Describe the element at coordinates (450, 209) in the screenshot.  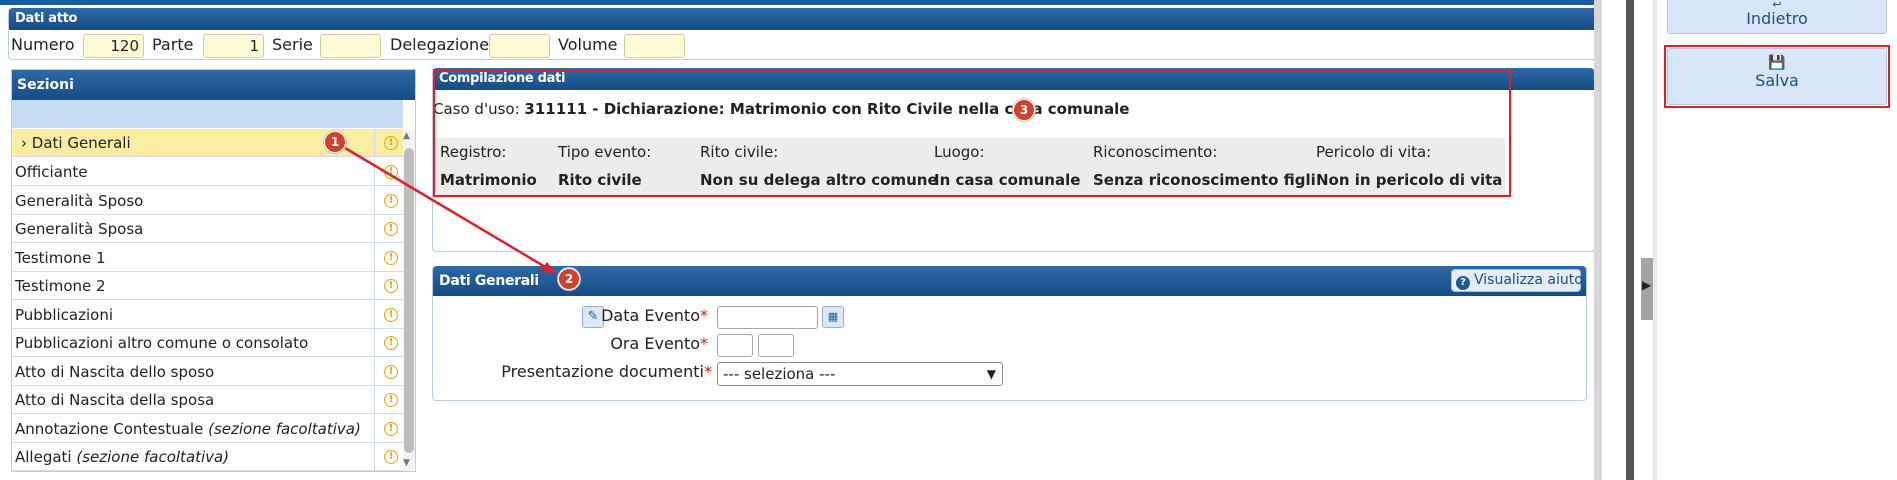
I see `annotation-arrow` at that location.